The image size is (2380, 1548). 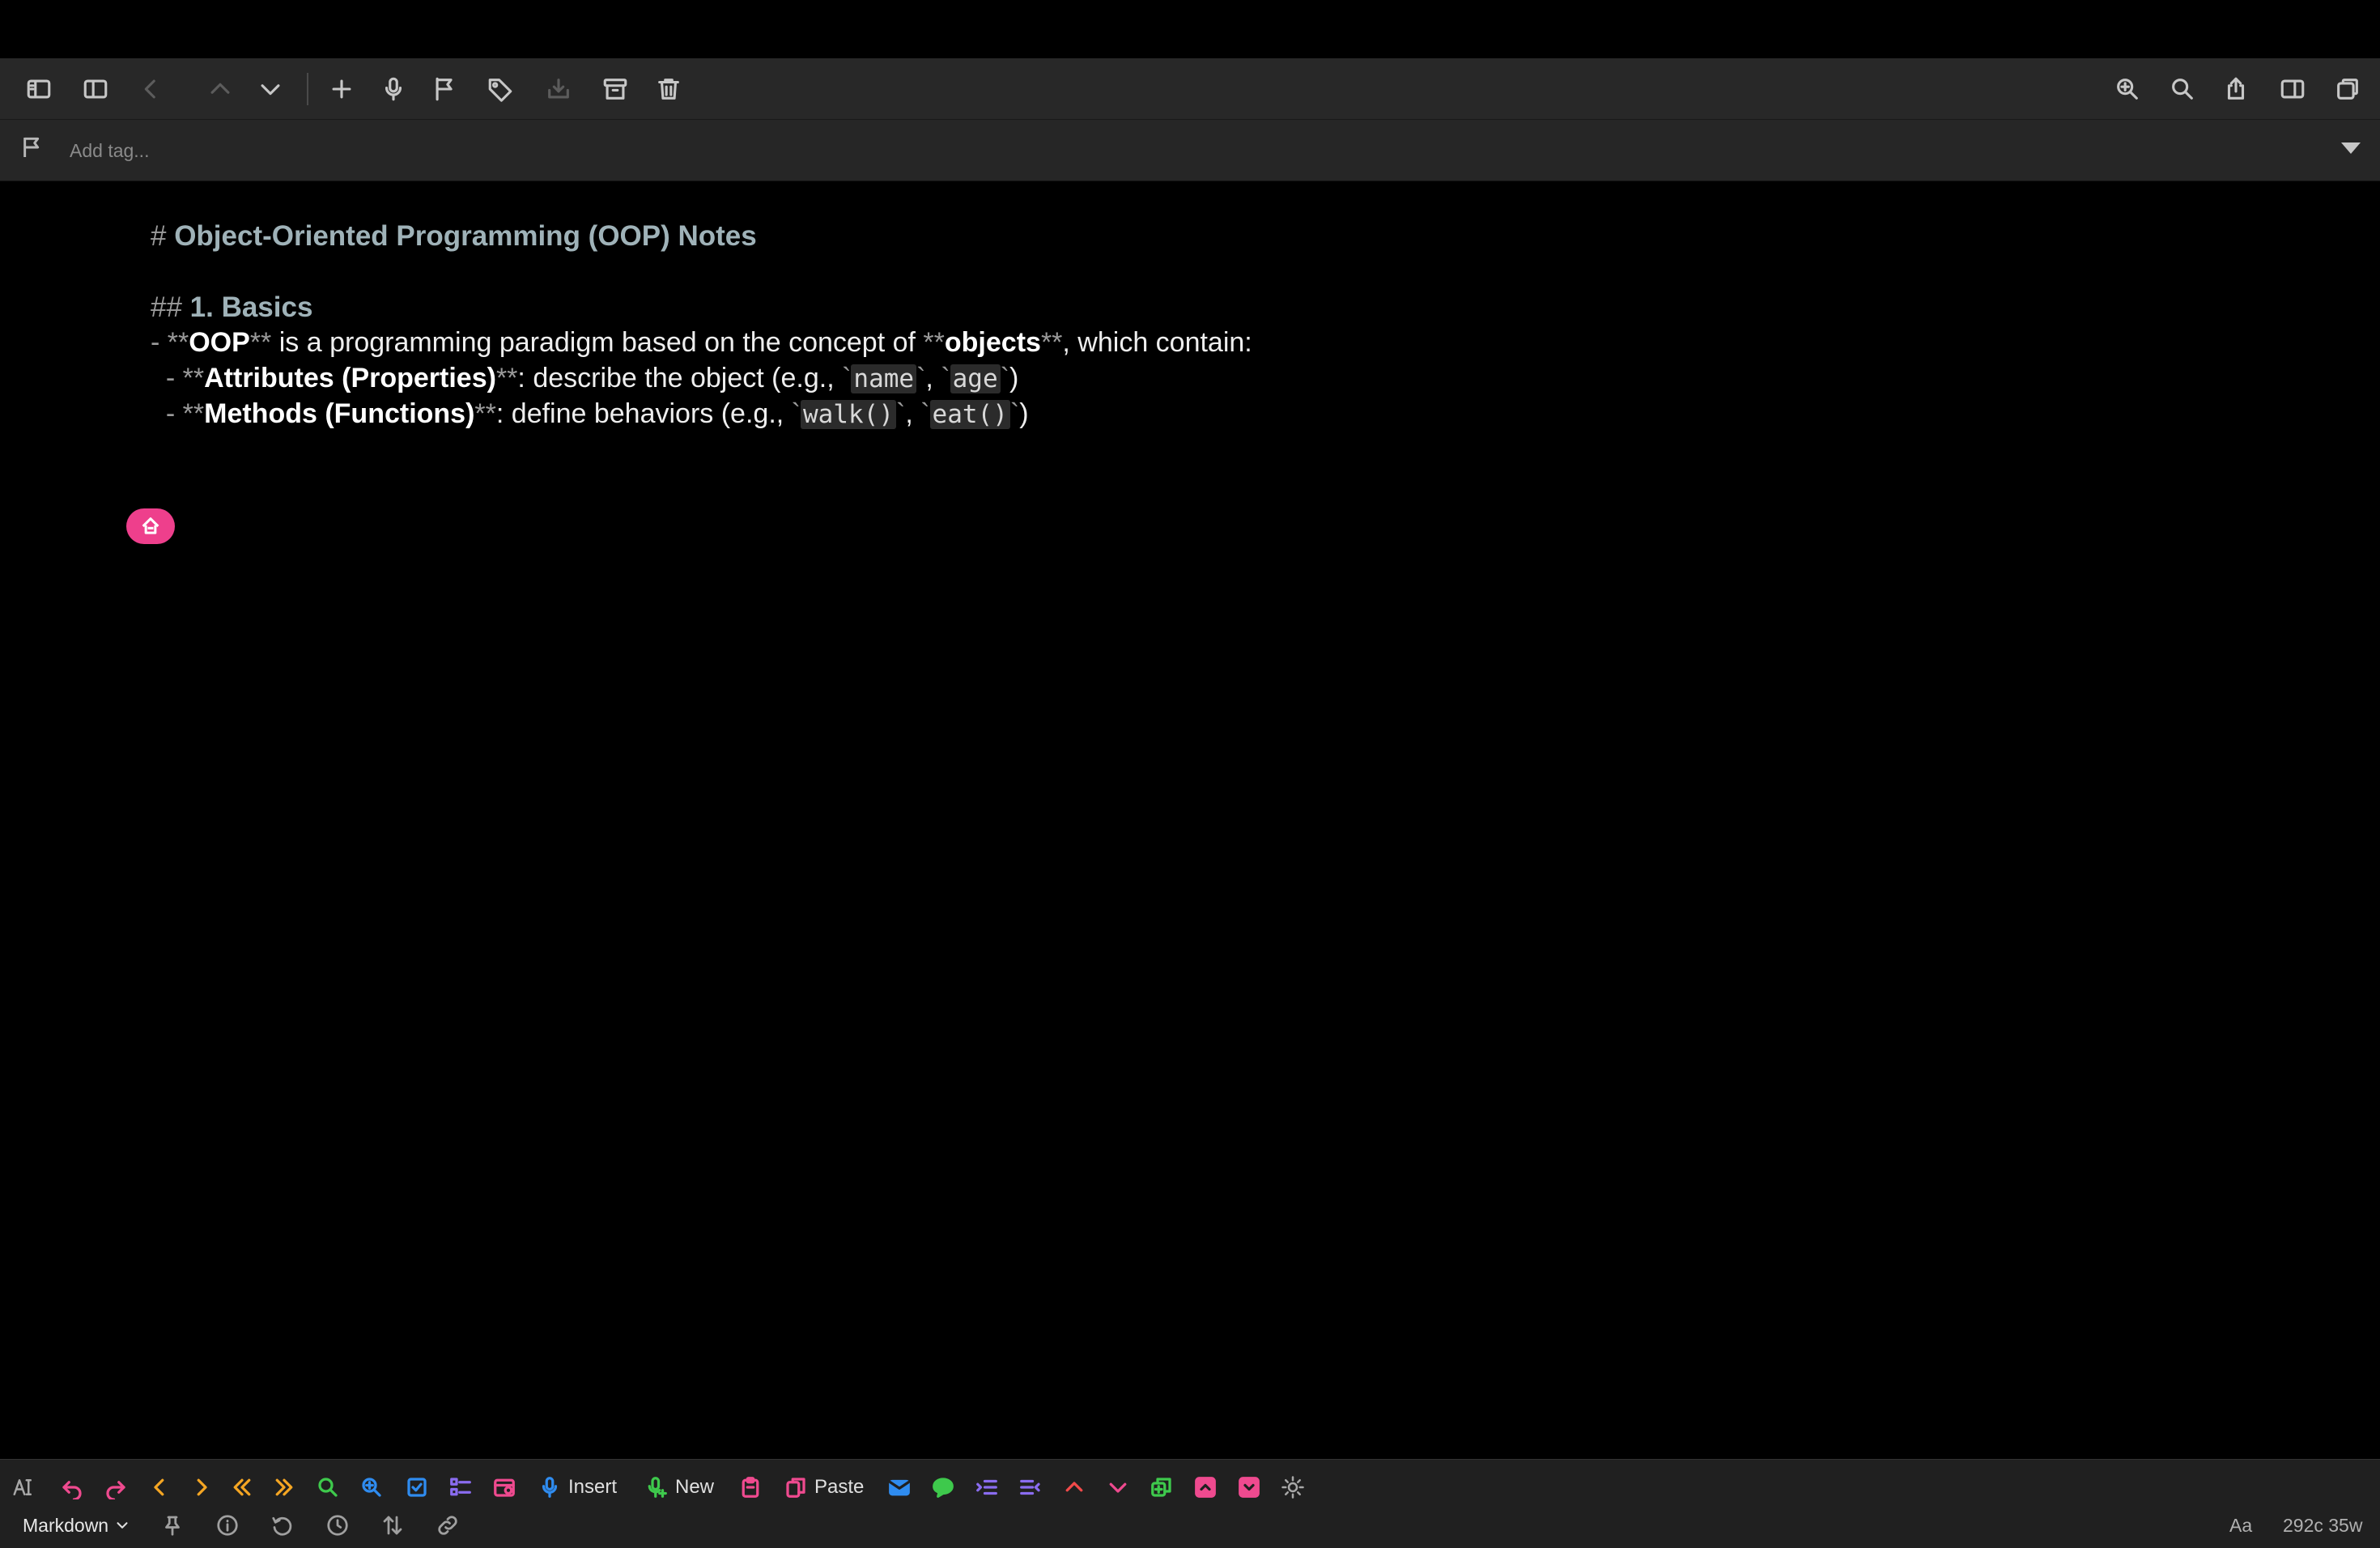 What do you see at coordinates (116, 1490) in the screenshot?
I see `redo-icon` at bounding box center [116, 1490].